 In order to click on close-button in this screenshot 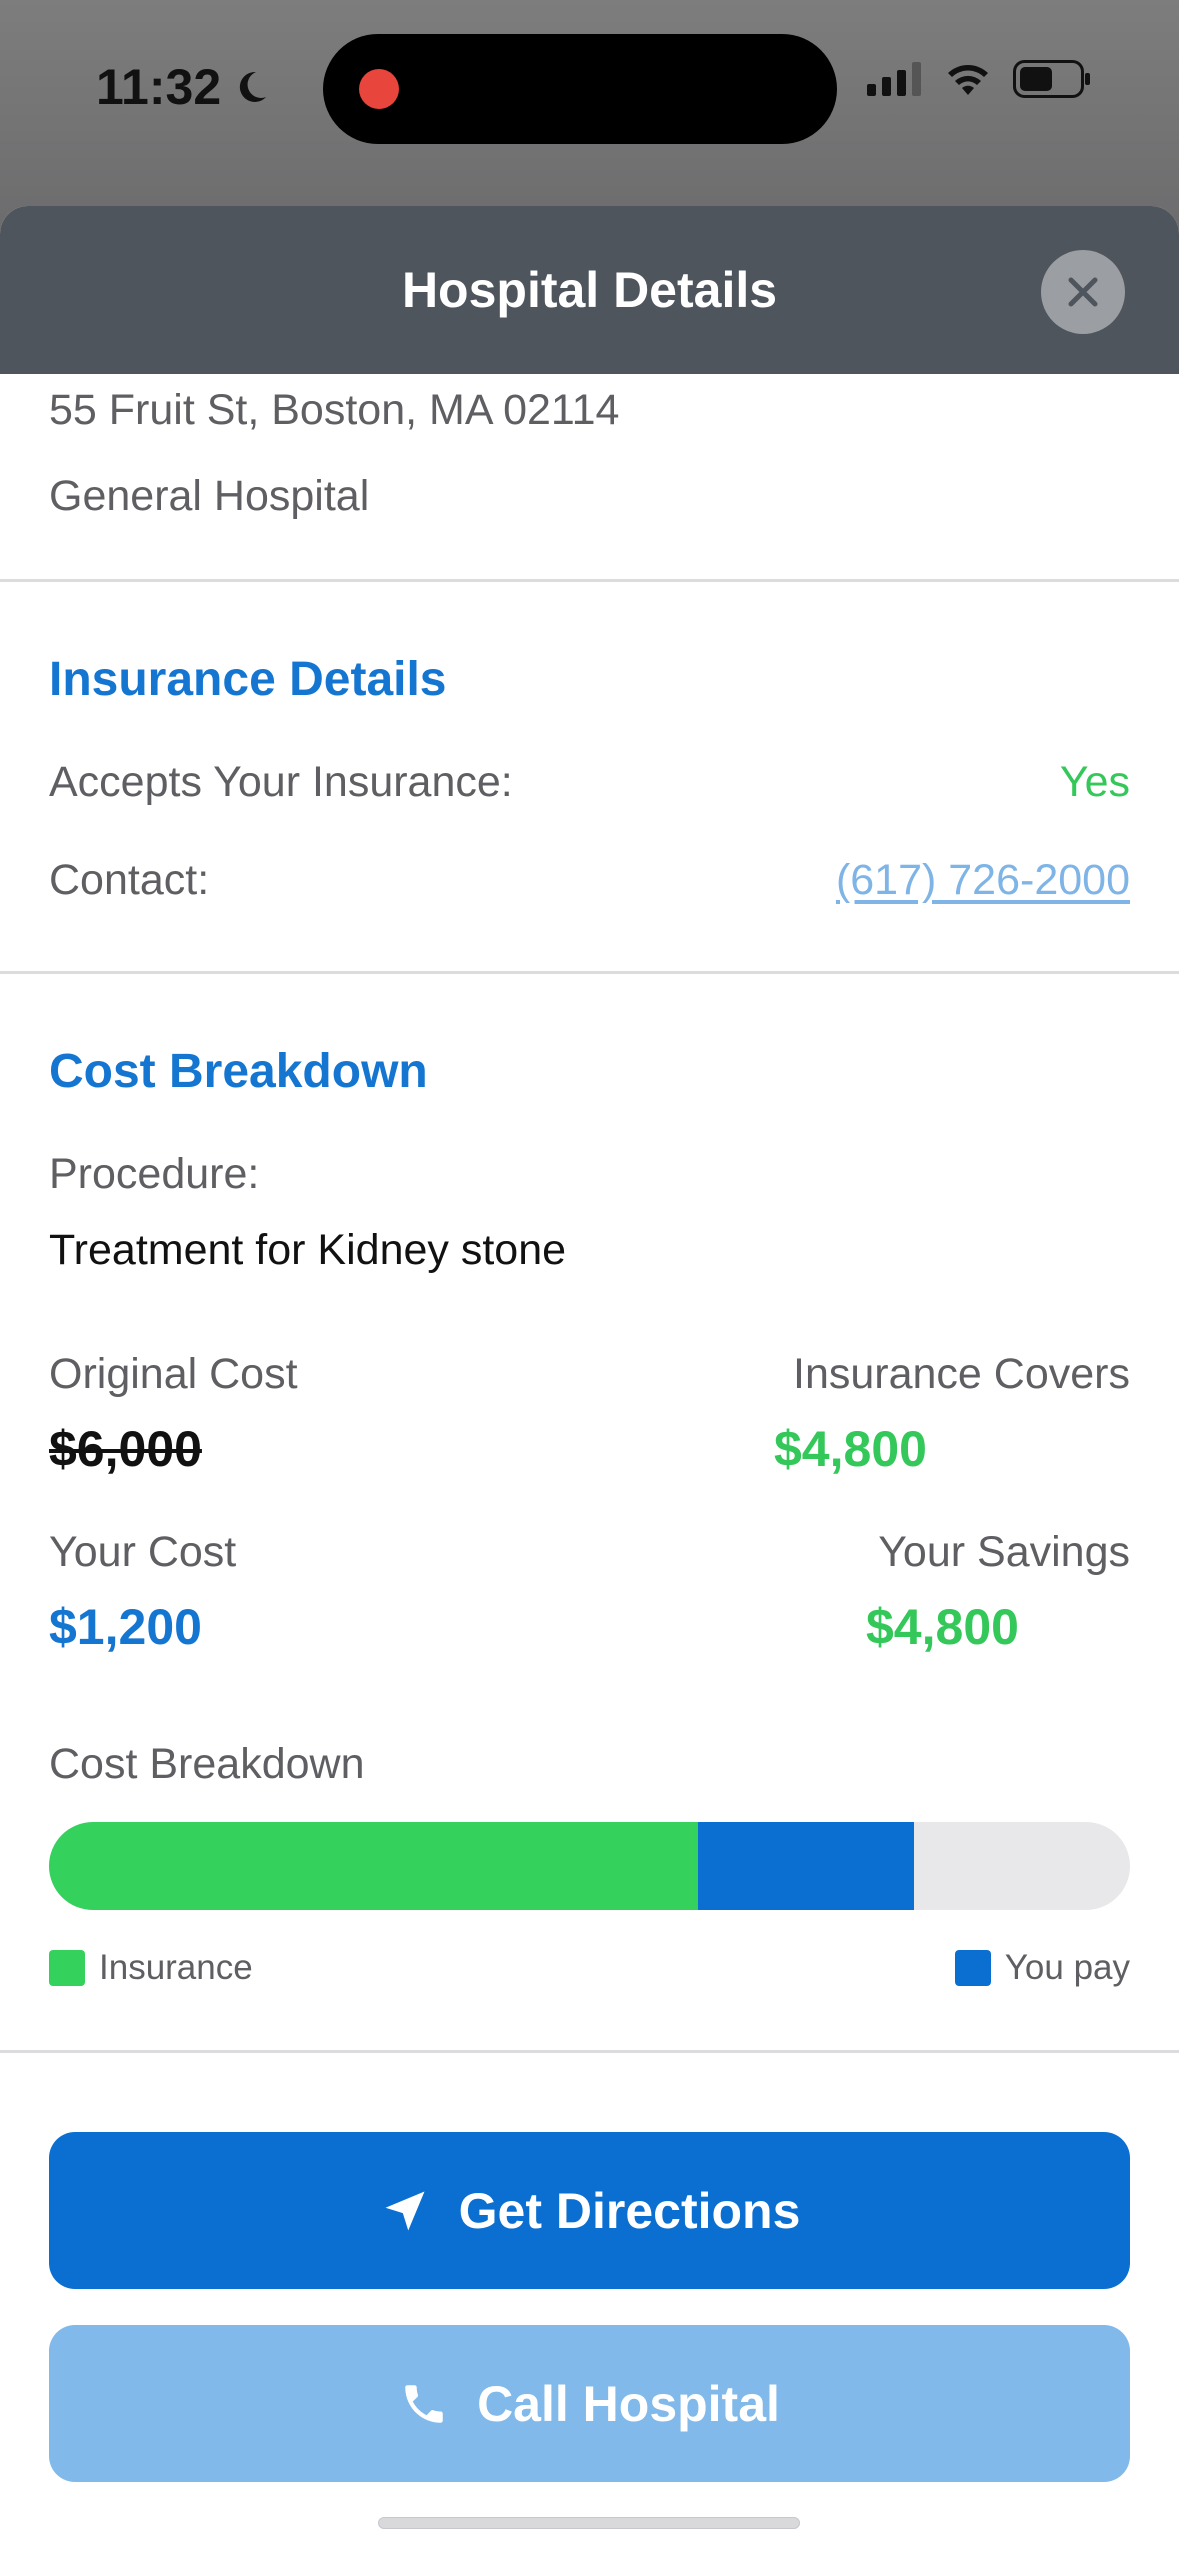, I will do `click(1083, 292)`.